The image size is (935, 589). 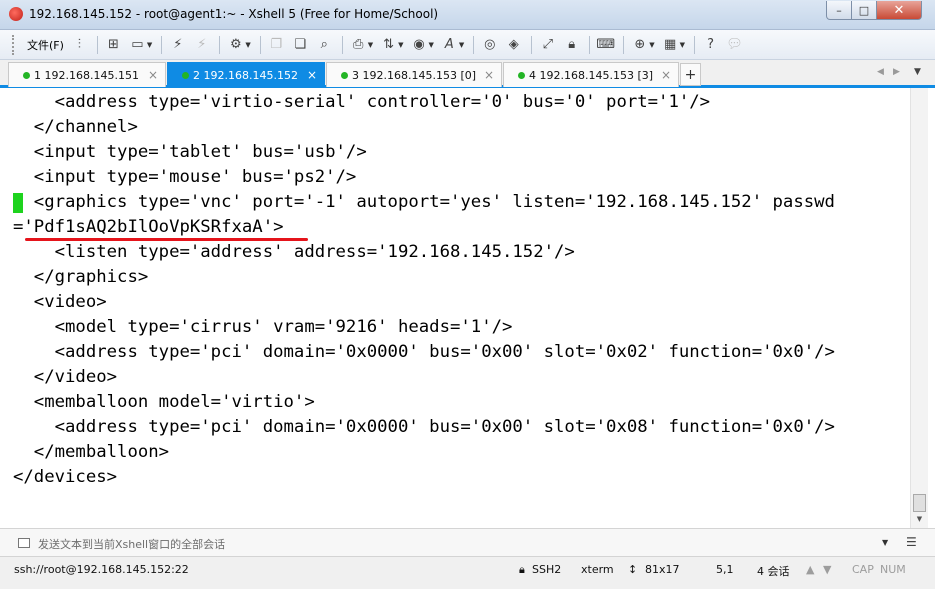 What do you see at coordinates (725, 569) in the screenshot?
I see `cursor-position-label: 5,1` at bounding box center [725, 569].